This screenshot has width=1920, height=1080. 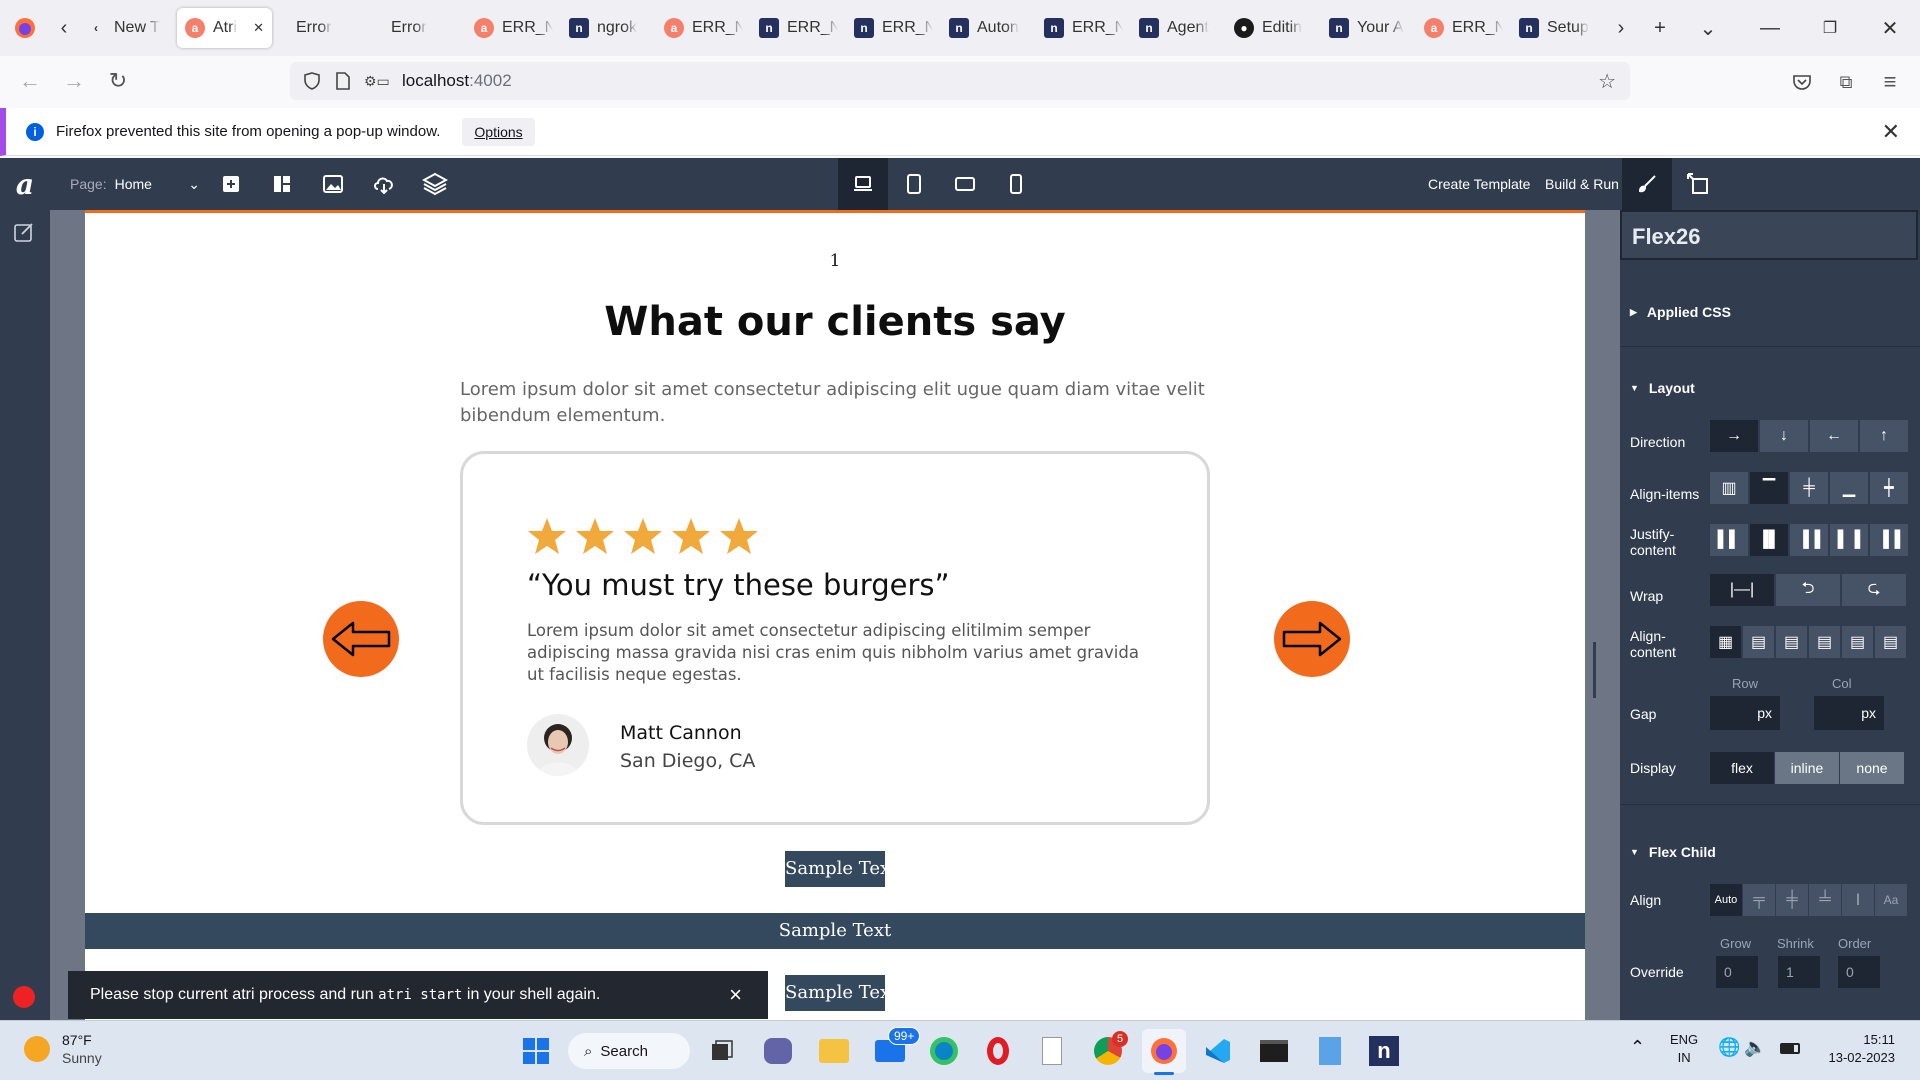 What do you see at coordinates (1660, 28) in the screenshot?
I see `new-tab-icon: +` at bounding box center [1660, 28].